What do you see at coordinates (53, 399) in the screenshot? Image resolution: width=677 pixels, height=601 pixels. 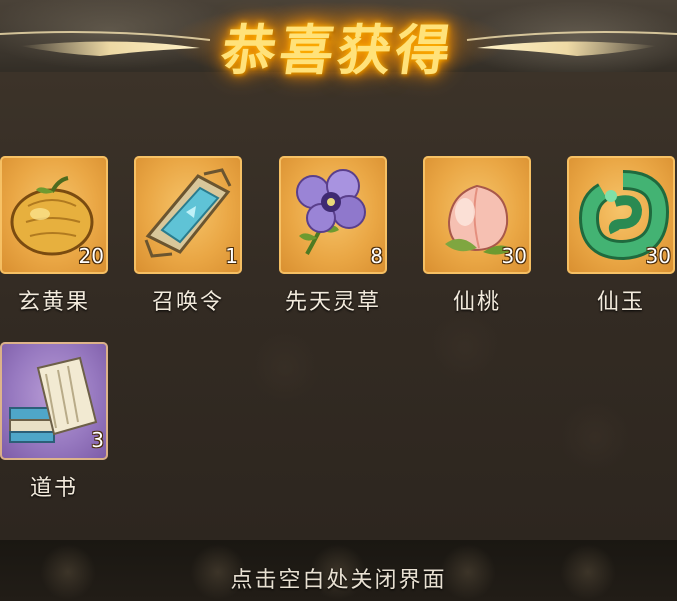 I see `taoist-book-icon` at bounding box center [53, 399].